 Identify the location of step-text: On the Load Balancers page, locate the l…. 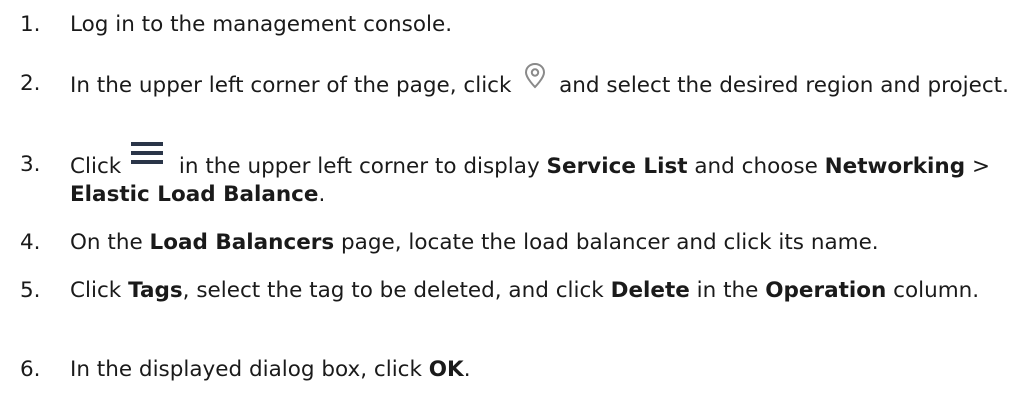
(547, 243).